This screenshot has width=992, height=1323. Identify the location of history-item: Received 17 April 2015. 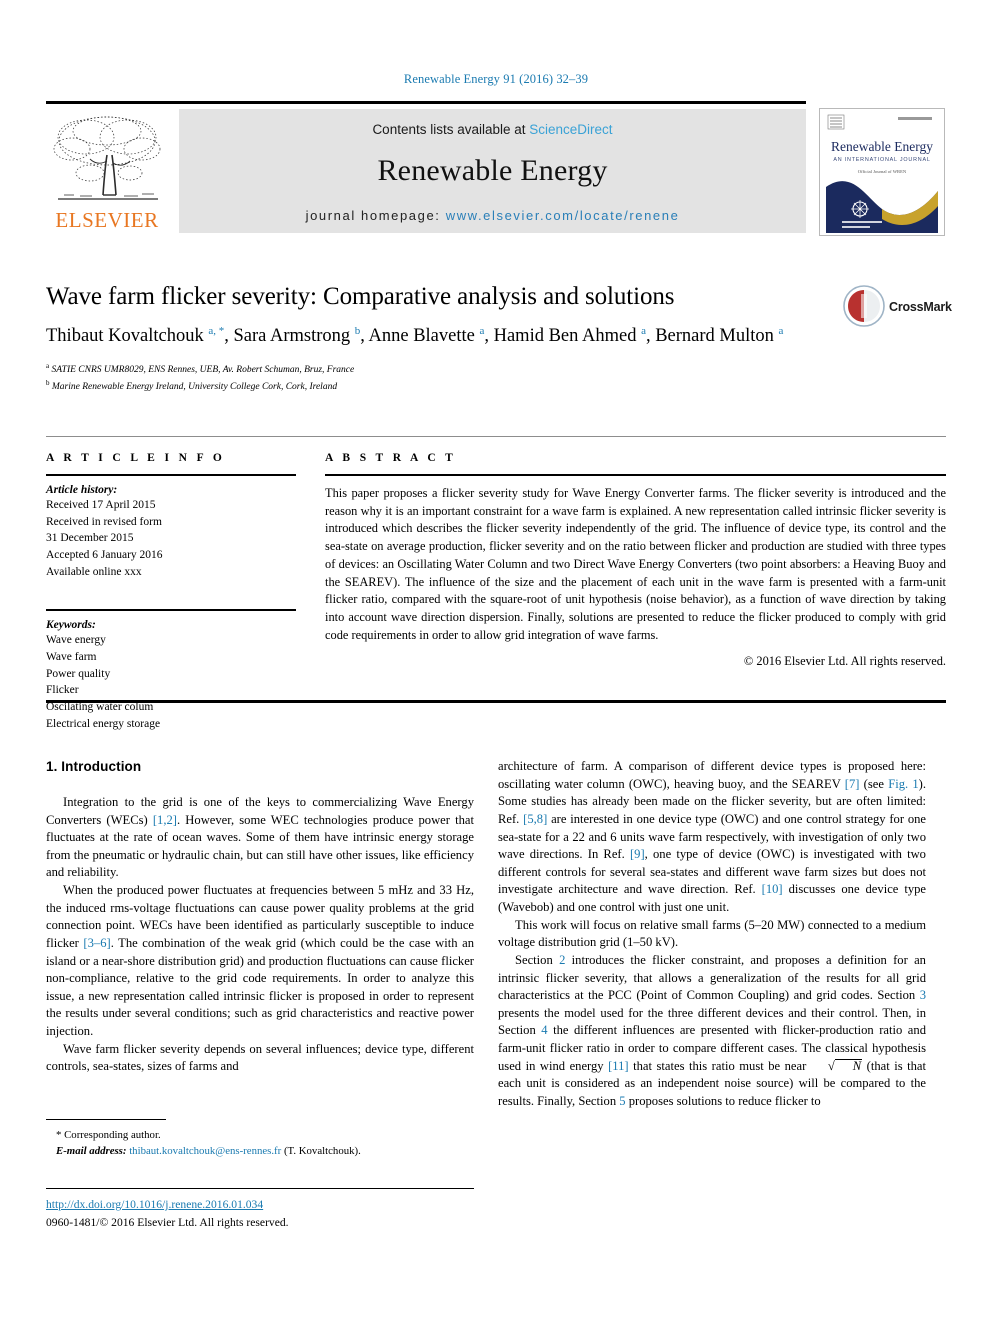
(101, 505).